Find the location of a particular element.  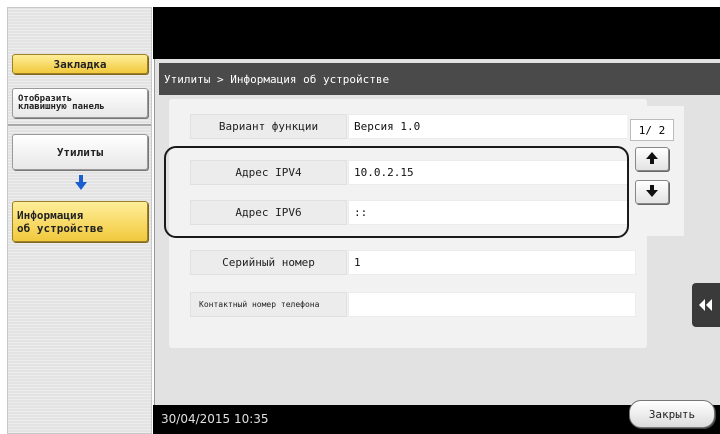

title-bar: Утилиты > Информация об устройстве is located at coordinates (439, 79).